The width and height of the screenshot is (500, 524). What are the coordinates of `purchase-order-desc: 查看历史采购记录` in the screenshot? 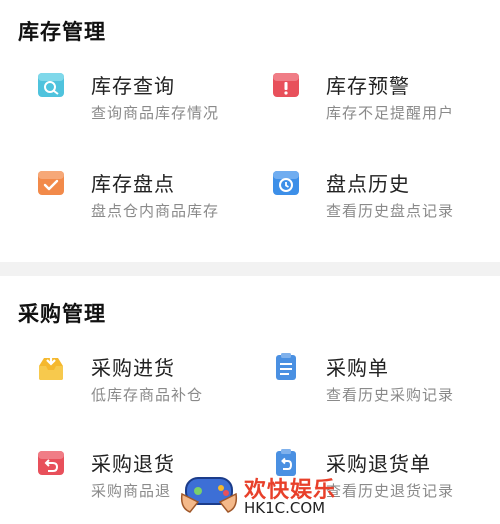 It's located at (390, 395).